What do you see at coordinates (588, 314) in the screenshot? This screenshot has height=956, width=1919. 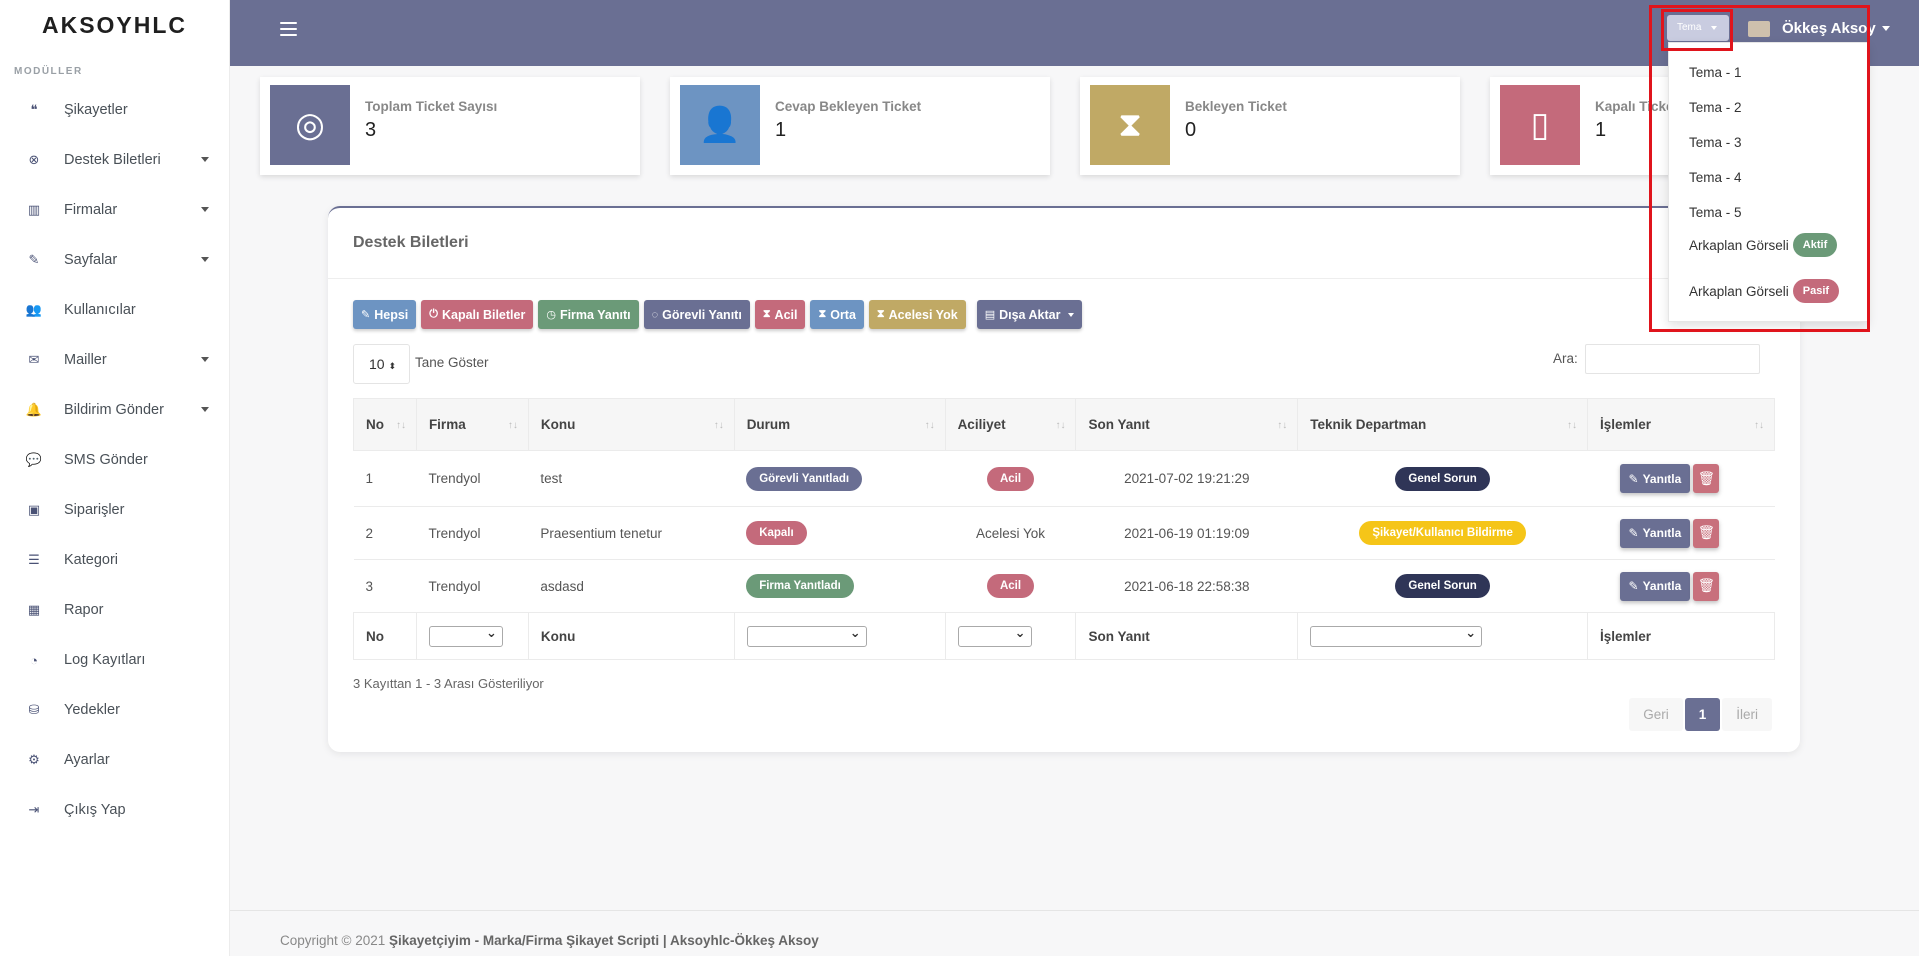 I see `filter-button: ◷ Firma Yanıtı` at bounding box center [588, 314].